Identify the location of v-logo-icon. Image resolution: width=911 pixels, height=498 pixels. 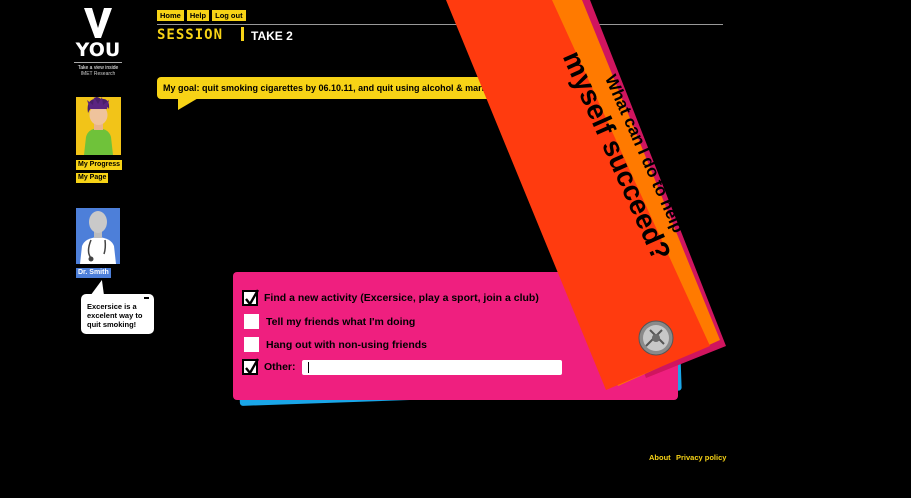
(98, 23).